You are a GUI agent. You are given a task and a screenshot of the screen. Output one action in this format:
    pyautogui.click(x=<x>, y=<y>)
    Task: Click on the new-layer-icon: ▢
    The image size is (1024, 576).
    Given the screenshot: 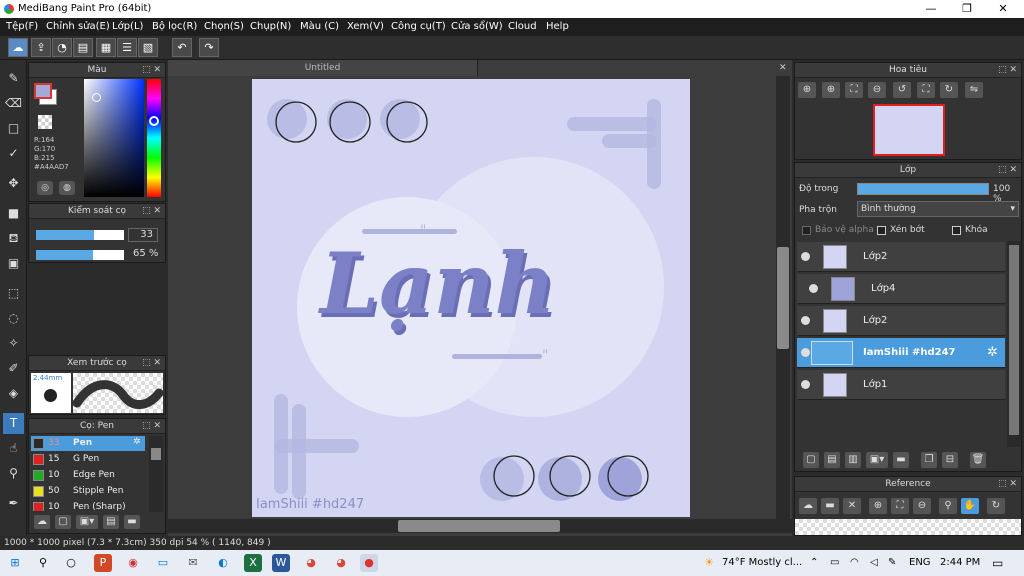 What is the action you would take?
    pyautogui.click(x=811, y=460)
    